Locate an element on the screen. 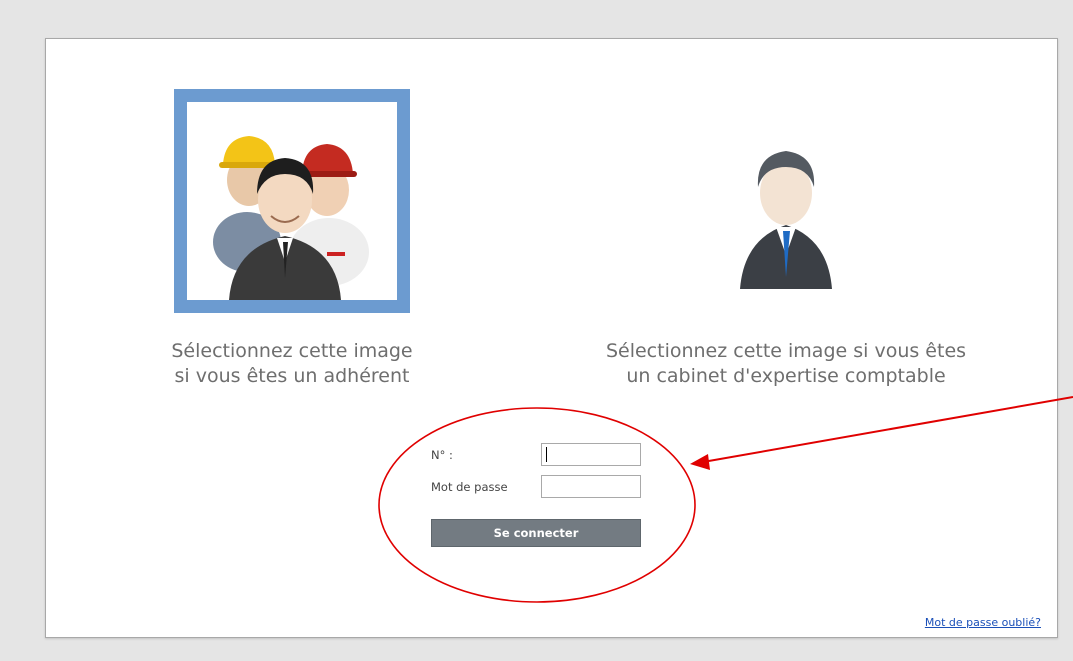  number-row: N° : is located at coordinates (538, 459).